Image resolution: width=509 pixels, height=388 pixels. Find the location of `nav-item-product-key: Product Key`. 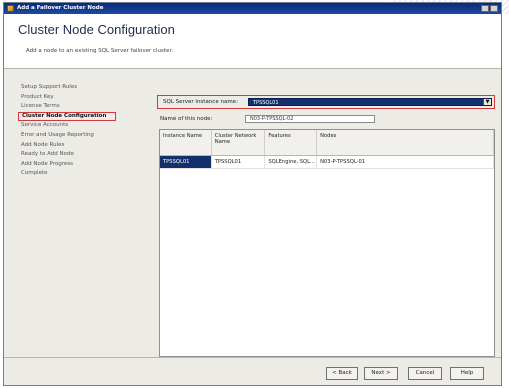

nav-item-product-key: Product Key is located at coordinates (83, 98).